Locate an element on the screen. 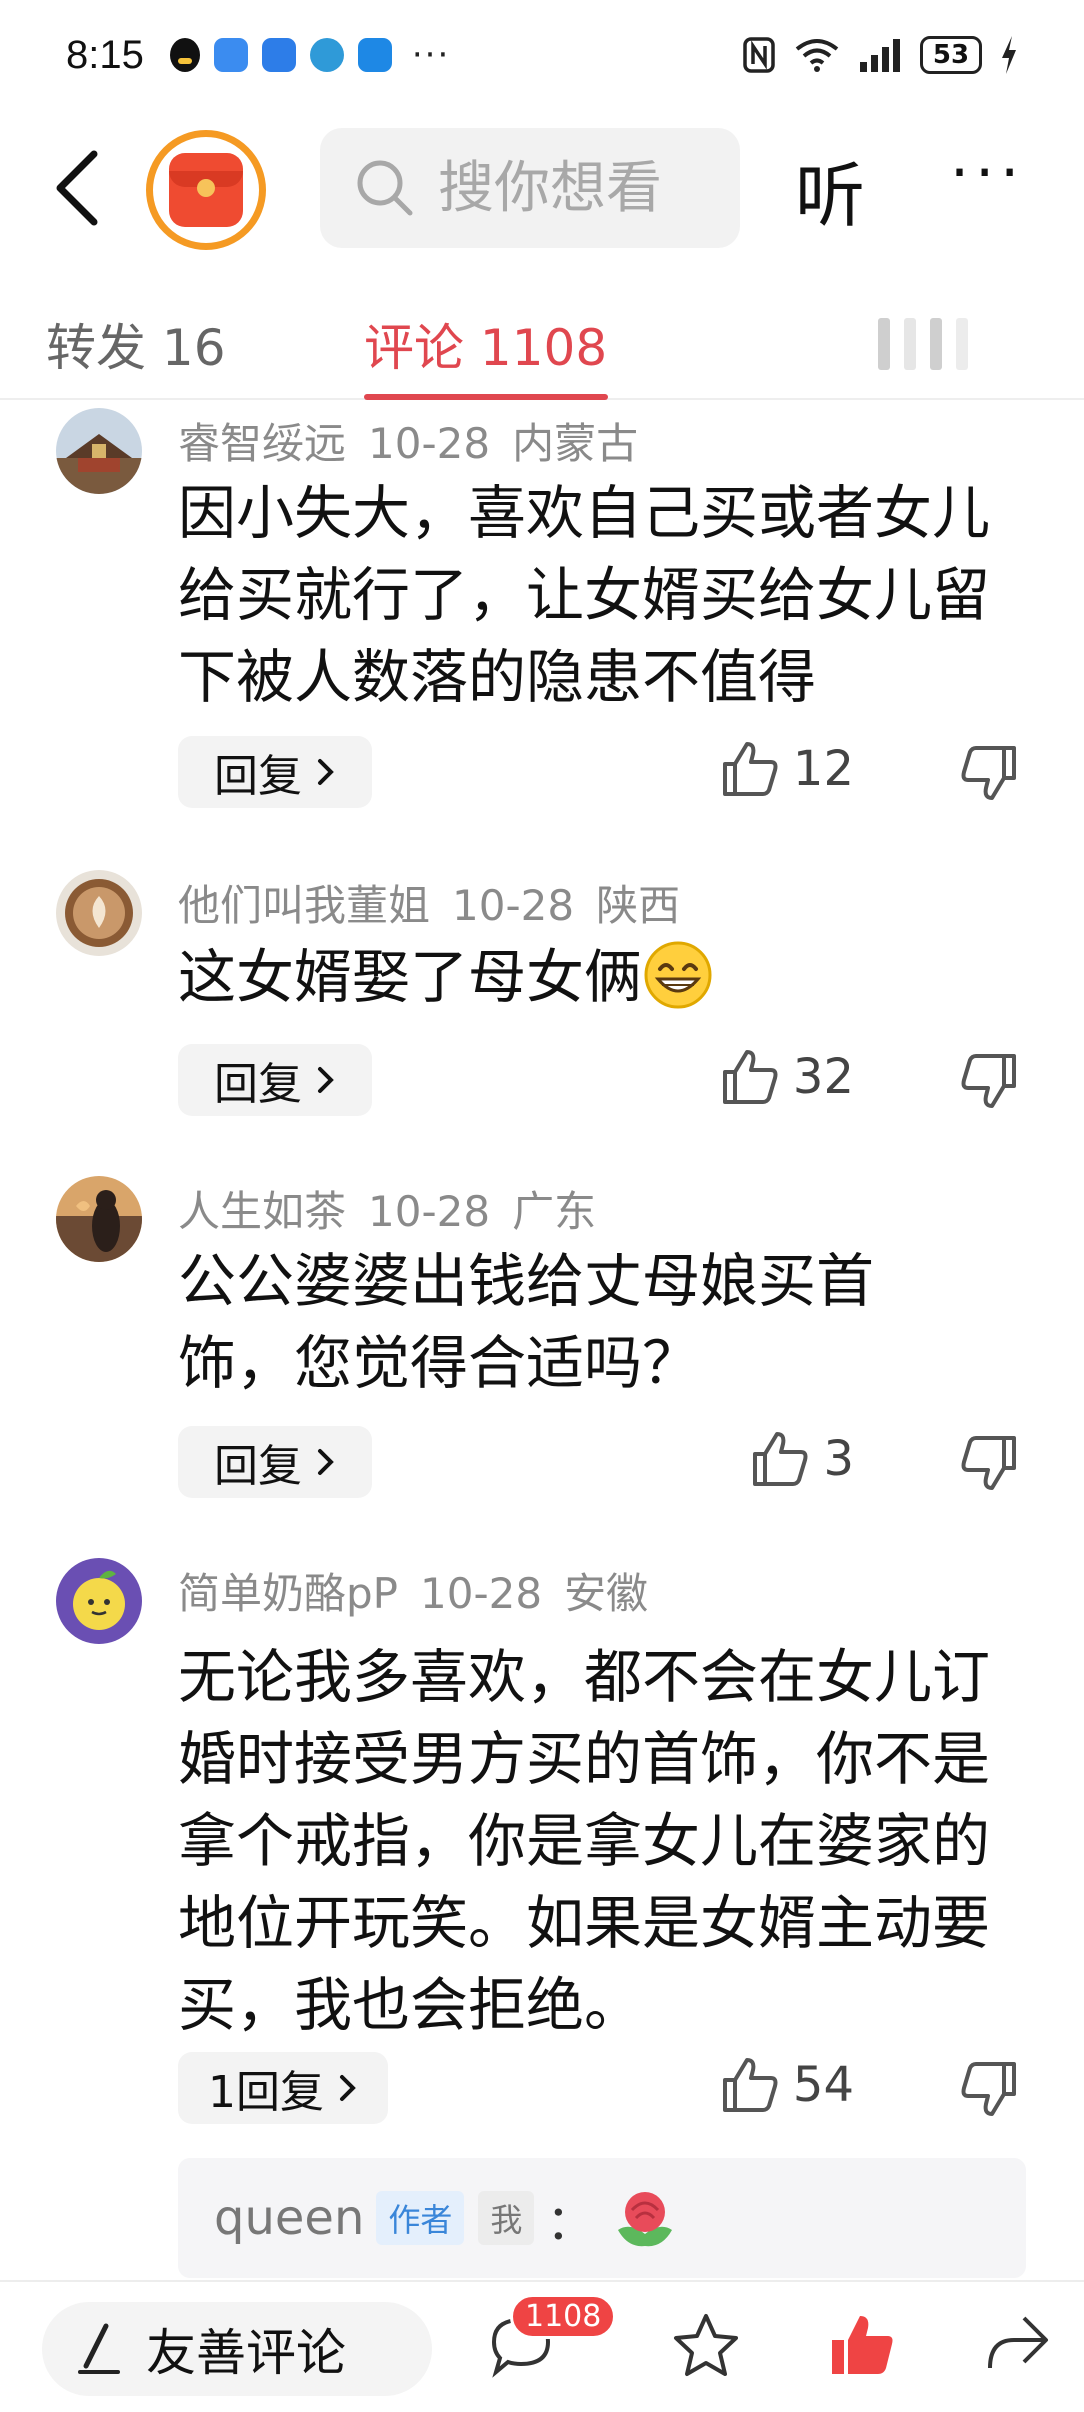  reply-author-name: queen is located at coordinates (289, 2218).